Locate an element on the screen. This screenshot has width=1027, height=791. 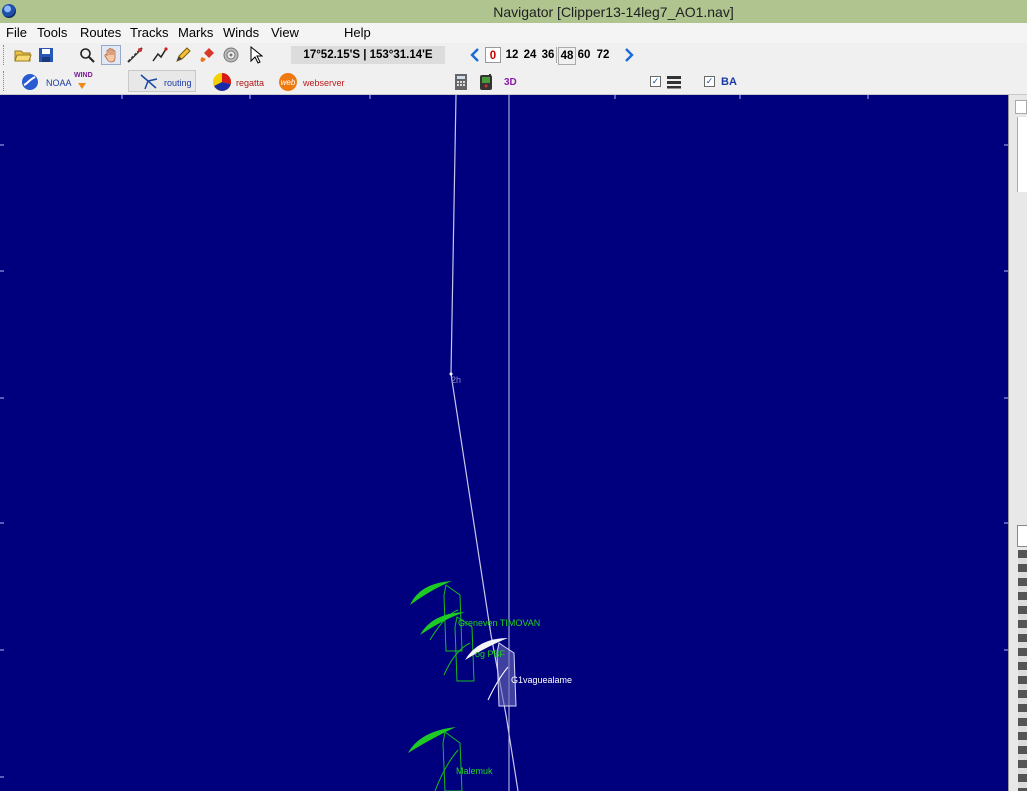
menu-tracks: Tracks is located at coordinates (149, 32).